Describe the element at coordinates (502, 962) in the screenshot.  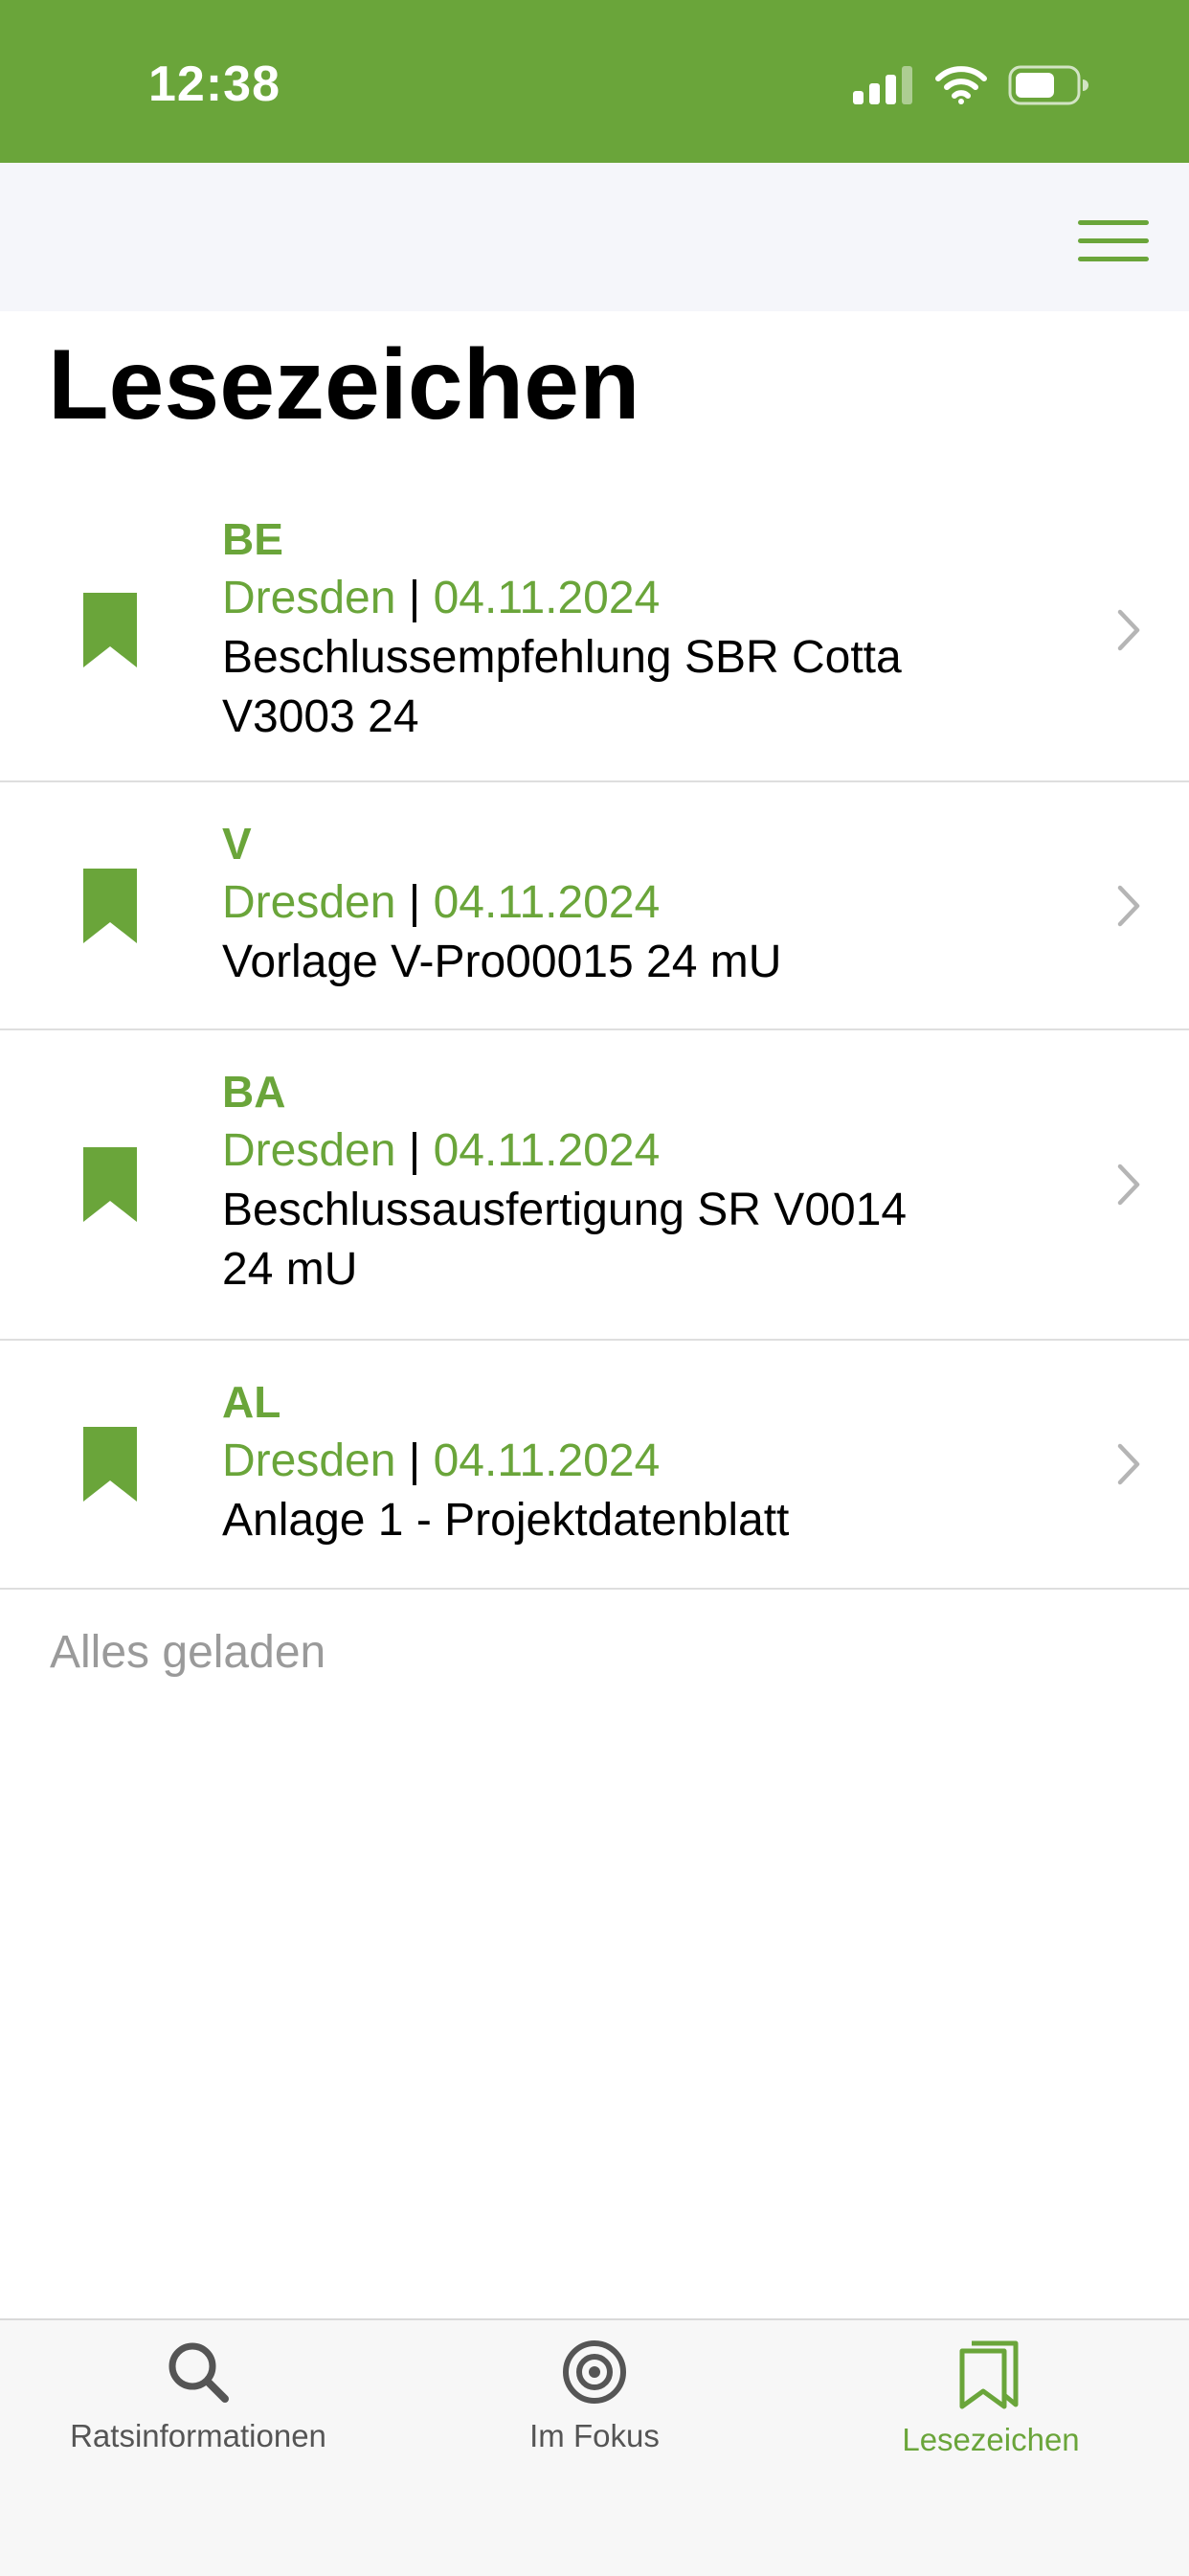
I see `item-title-line: Vorlage V-Pro00015 24 mU` at that location.